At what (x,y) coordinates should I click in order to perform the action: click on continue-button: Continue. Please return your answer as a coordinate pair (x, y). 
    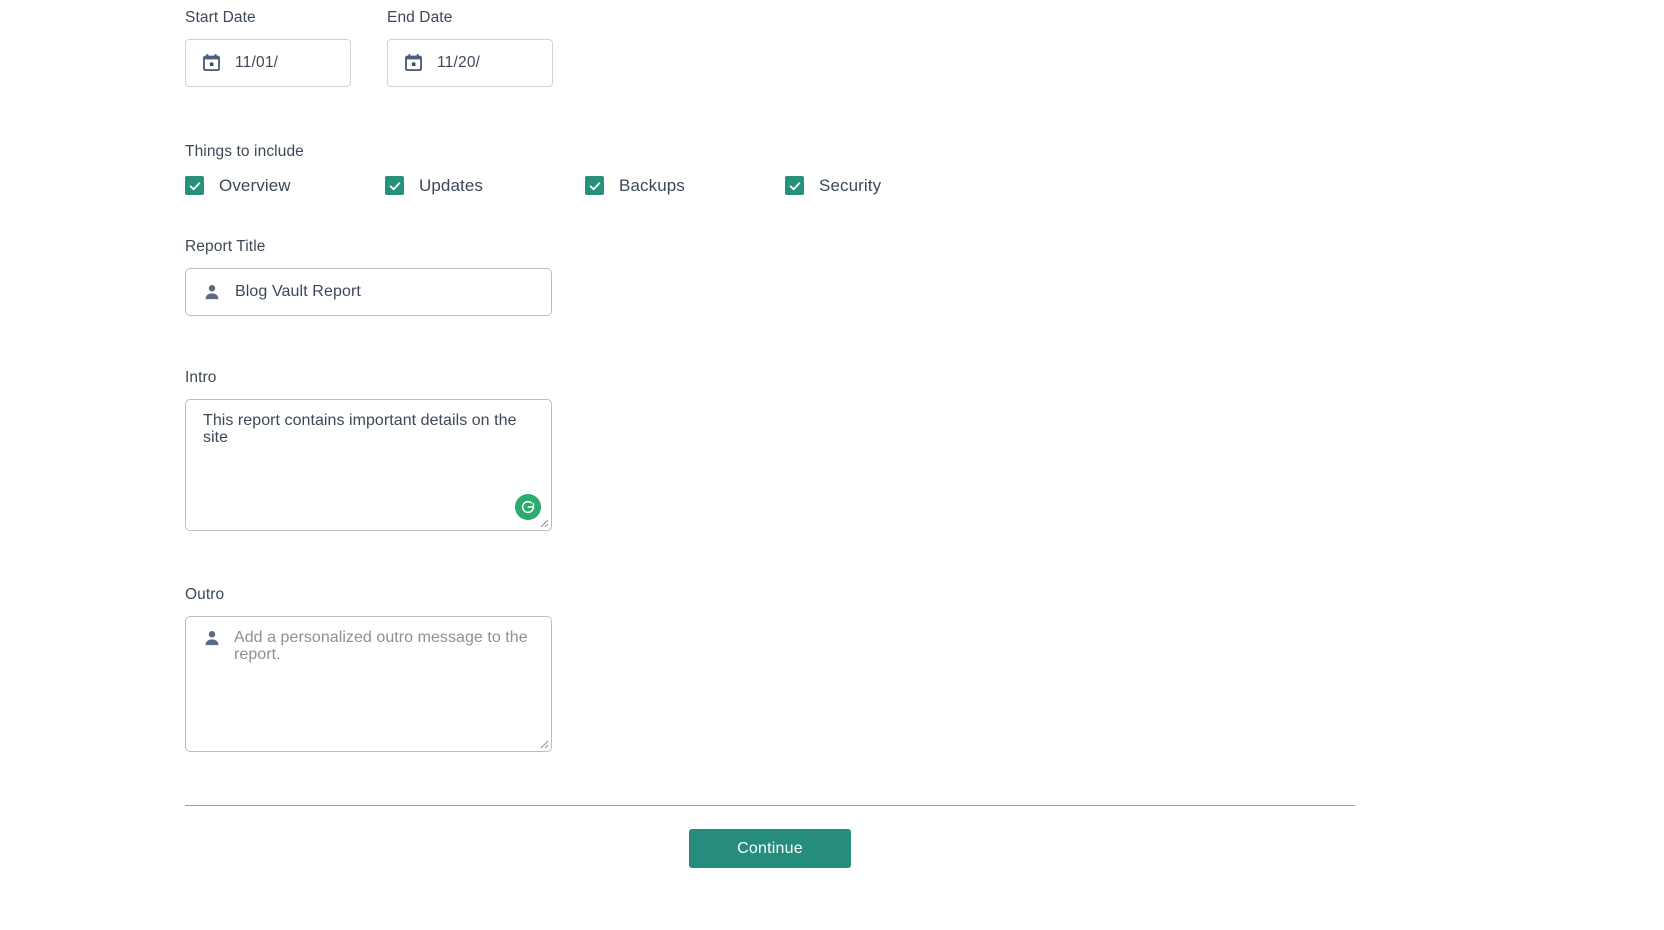
    Looking at the image, I should click on (770, 848).